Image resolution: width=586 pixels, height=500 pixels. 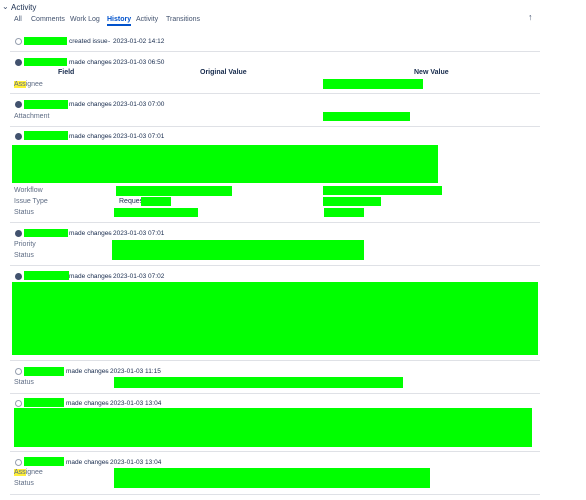 I want to click on field-label-attachment: Attachment, so click(x=32, y=116).